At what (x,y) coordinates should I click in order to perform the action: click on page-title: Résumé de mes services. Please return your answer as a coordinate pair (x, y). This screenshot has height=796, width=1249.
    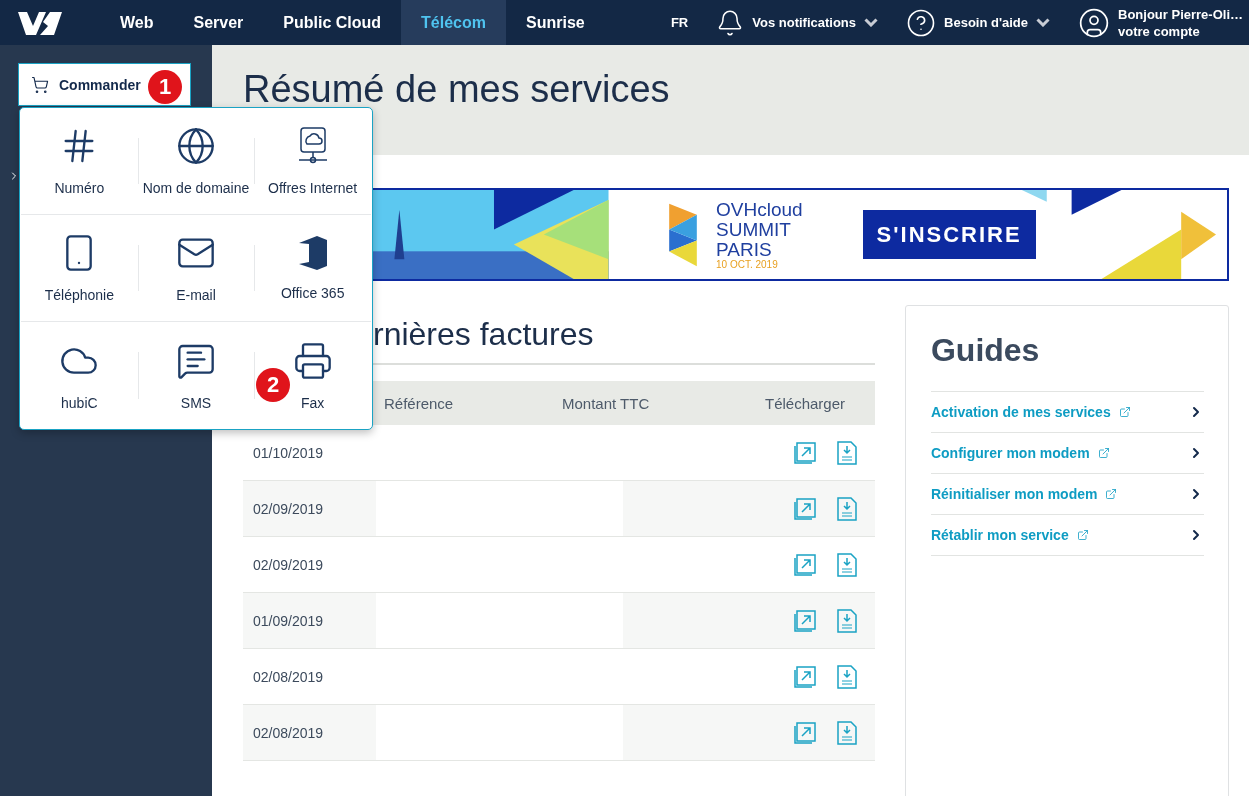
    Looking at the image, I should click on (456, 89).